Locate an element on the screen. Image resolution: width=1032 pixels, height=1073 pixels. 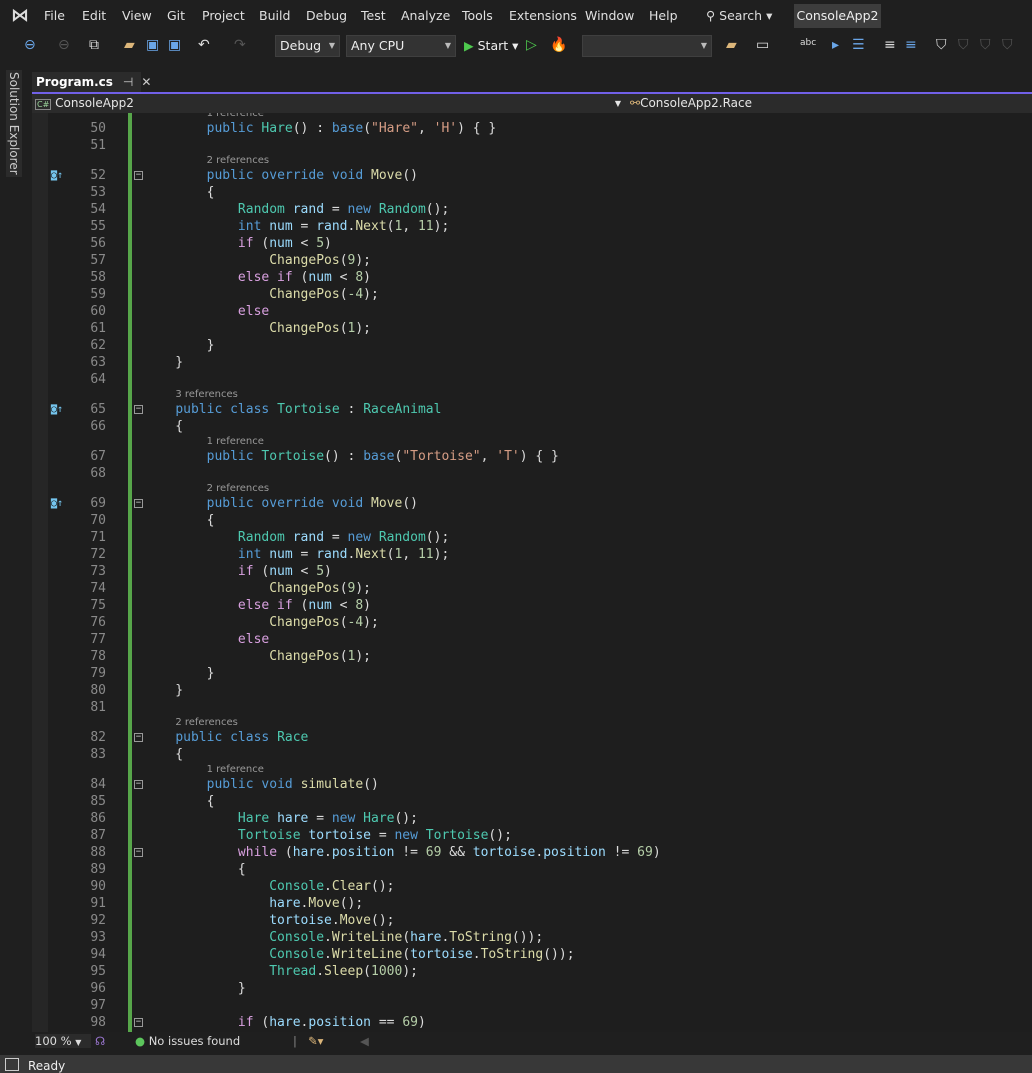
code-token: WriteLine is located at coordinates (367, 937).